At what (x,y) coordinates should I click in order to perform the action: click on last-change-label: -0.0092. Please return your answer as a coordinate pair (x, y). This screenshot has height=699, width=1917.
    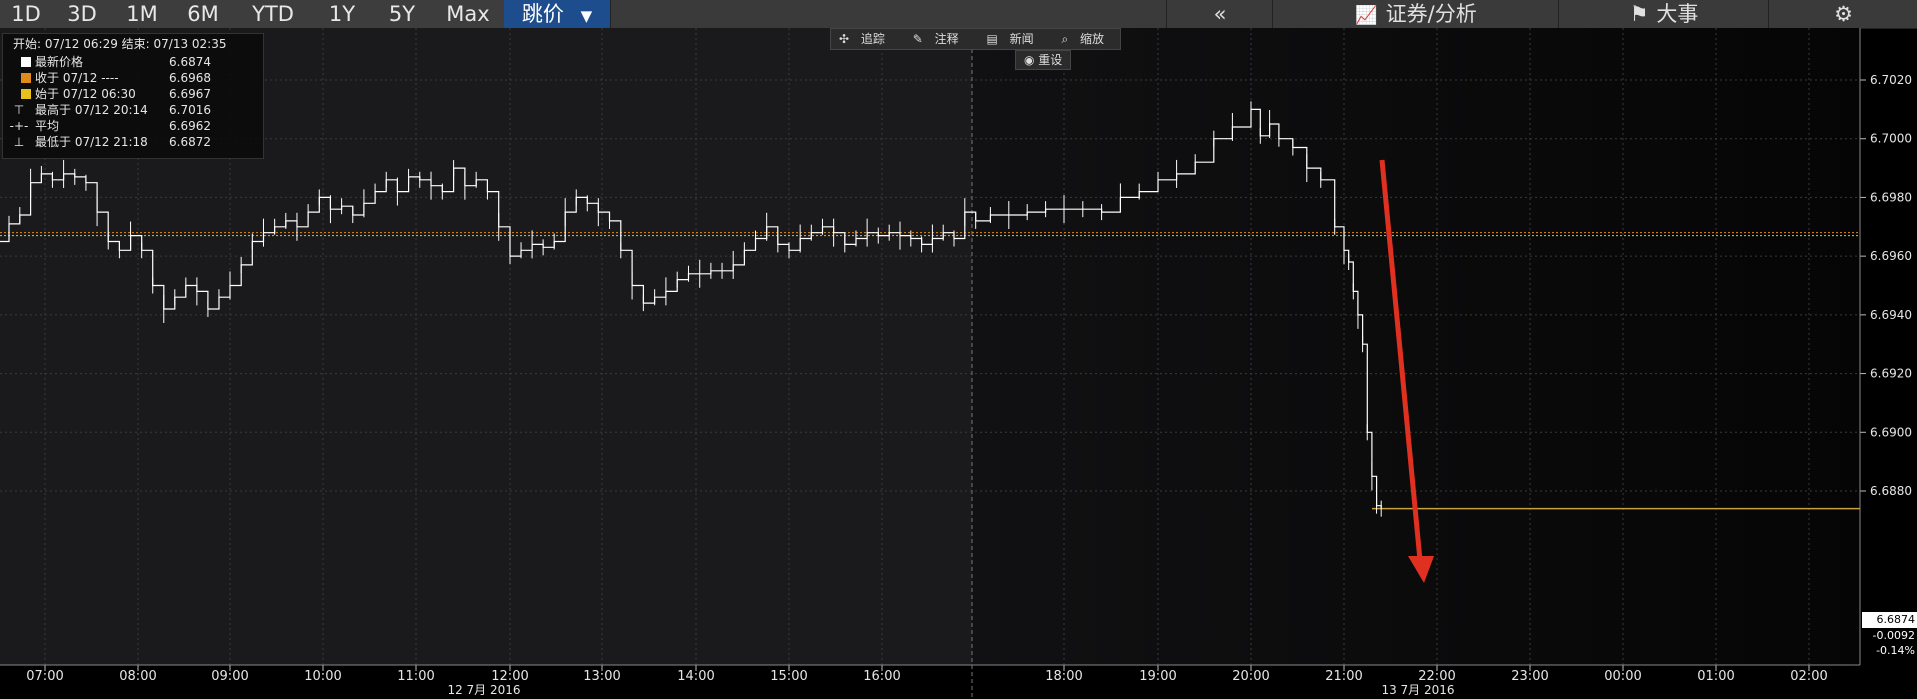
    Looking at the image, I should click on (1889, 635).